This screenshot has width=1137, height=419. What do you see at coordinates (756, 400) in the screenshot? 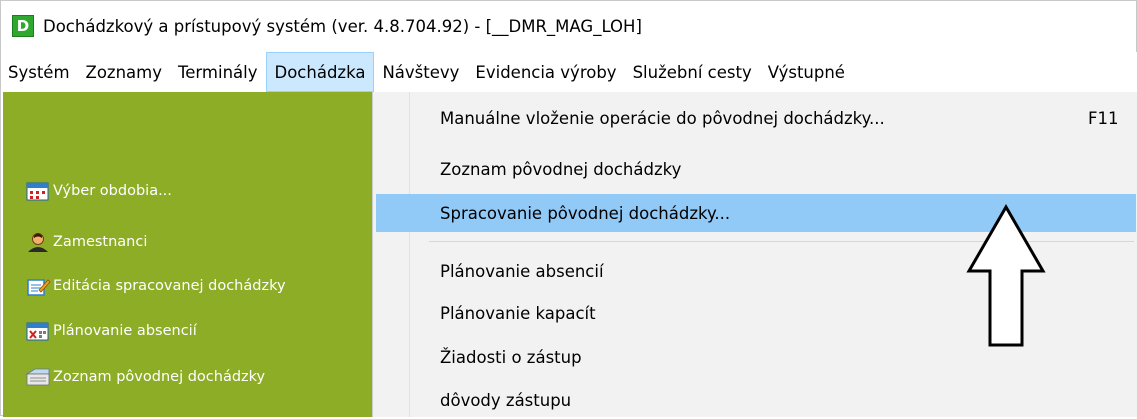
I see `menu-item-dovody-zastupu: dôvody zástupu` at bounding box center [756, 400].